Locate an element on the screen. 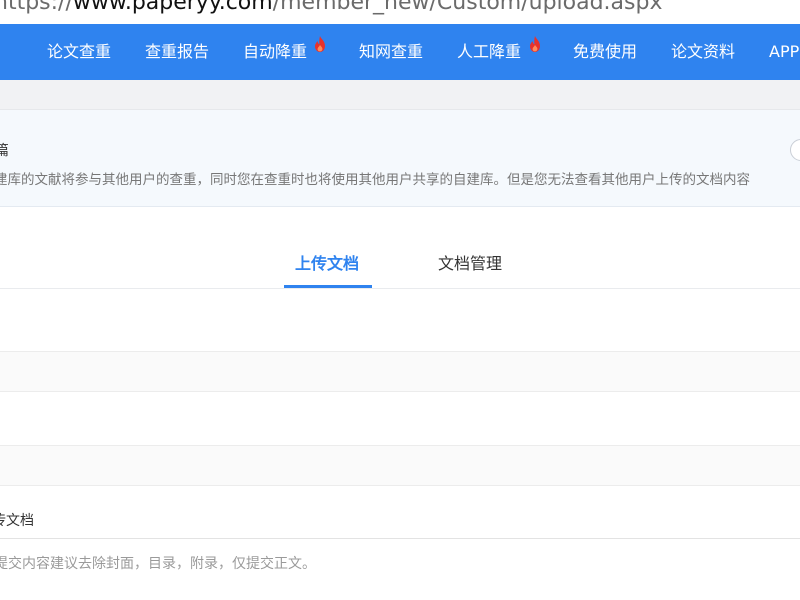 This screenshot has width=800, height=600. nav-item-label: 免费使用 is located at coordinates (605, 51).